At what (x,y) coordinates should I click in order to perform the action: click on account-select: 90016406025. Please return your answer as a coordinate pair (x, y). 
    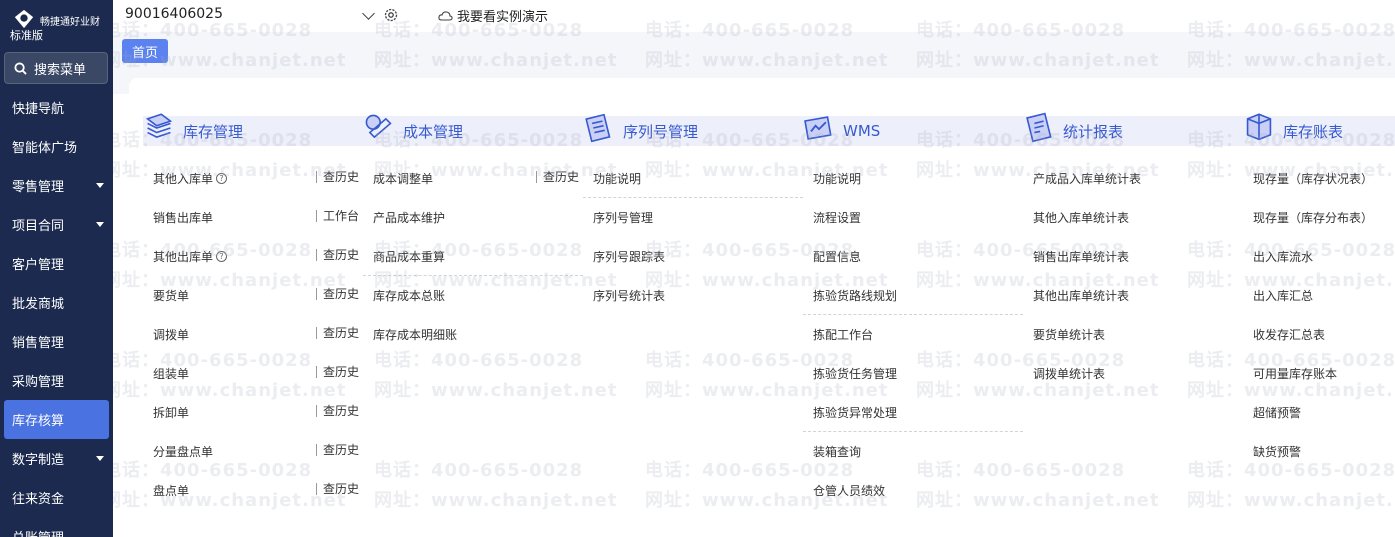
    Looking at the image, I should click on (251, 15).